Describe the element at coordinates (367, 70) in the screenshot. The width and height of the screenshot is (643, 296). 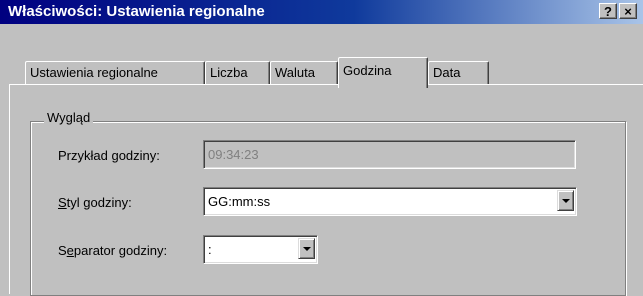
I see `tab-label: Godzina` at that location.